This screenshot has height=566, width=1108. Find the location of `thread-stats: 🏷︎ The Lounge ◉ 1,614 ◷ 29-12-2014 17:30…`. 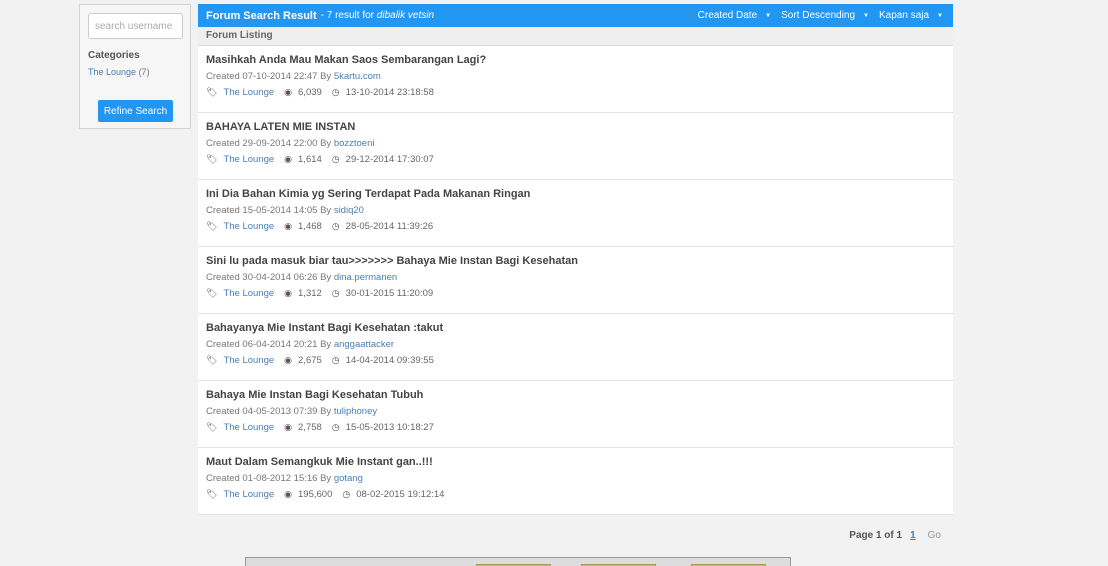

thread-stats: 🏷︎ The Lounge ◉ 1,614 ◷ 29-12-2014 17:30… is located at coordinates (575, 159).